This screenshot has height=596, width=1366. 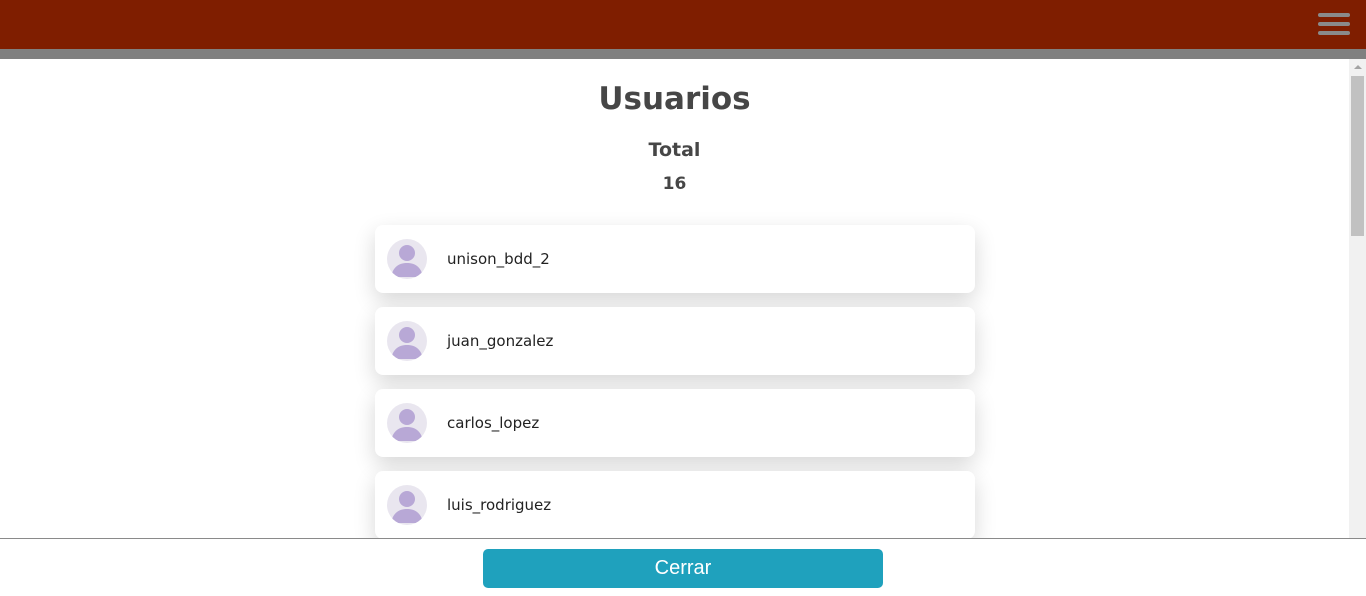 What do you see at coordinates (683, 54) in the screenshot?
I see `navbar-divider` at bounding box center [683, 54].